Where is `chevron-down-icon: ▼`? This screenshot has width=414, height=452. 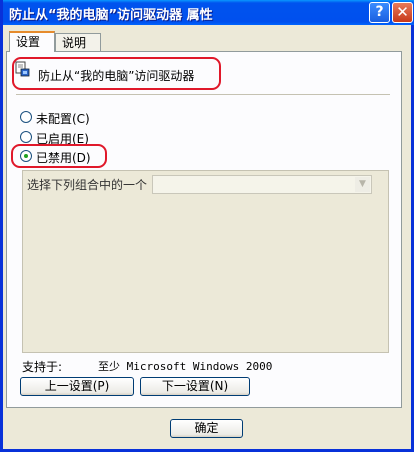 chevron-down-icon: ▼ is located at coordinates (362, 184).